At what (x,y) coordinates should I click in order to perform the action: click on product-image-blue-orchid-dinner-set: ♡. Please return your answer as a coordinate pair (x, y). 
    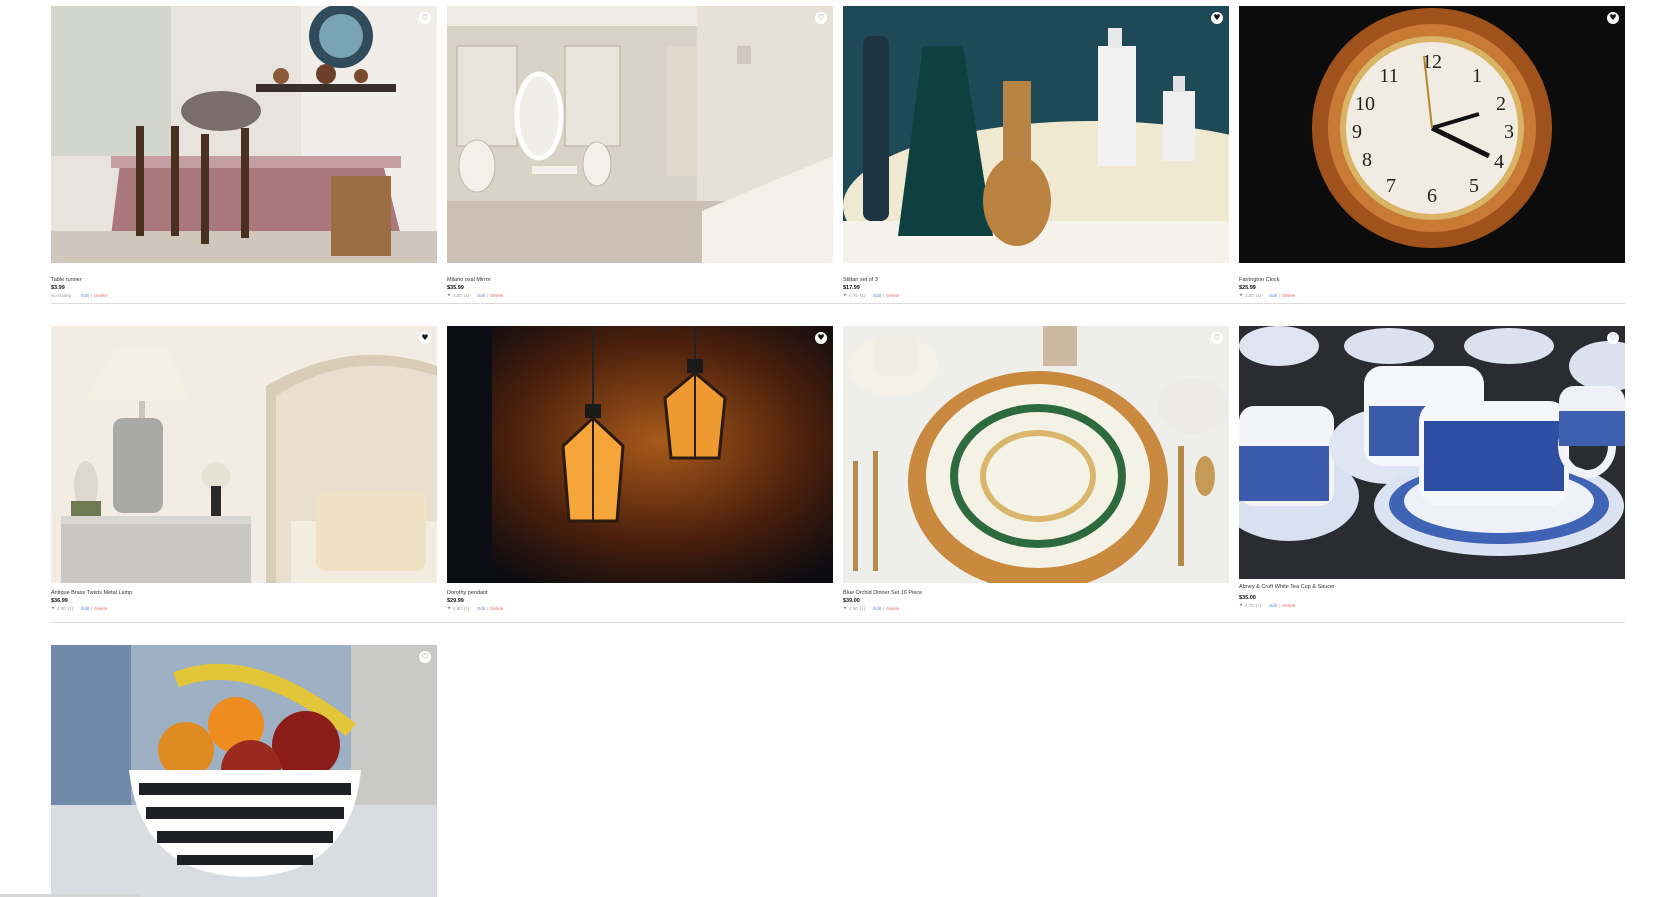
    Looking at the image, I should click on (1036, 454).